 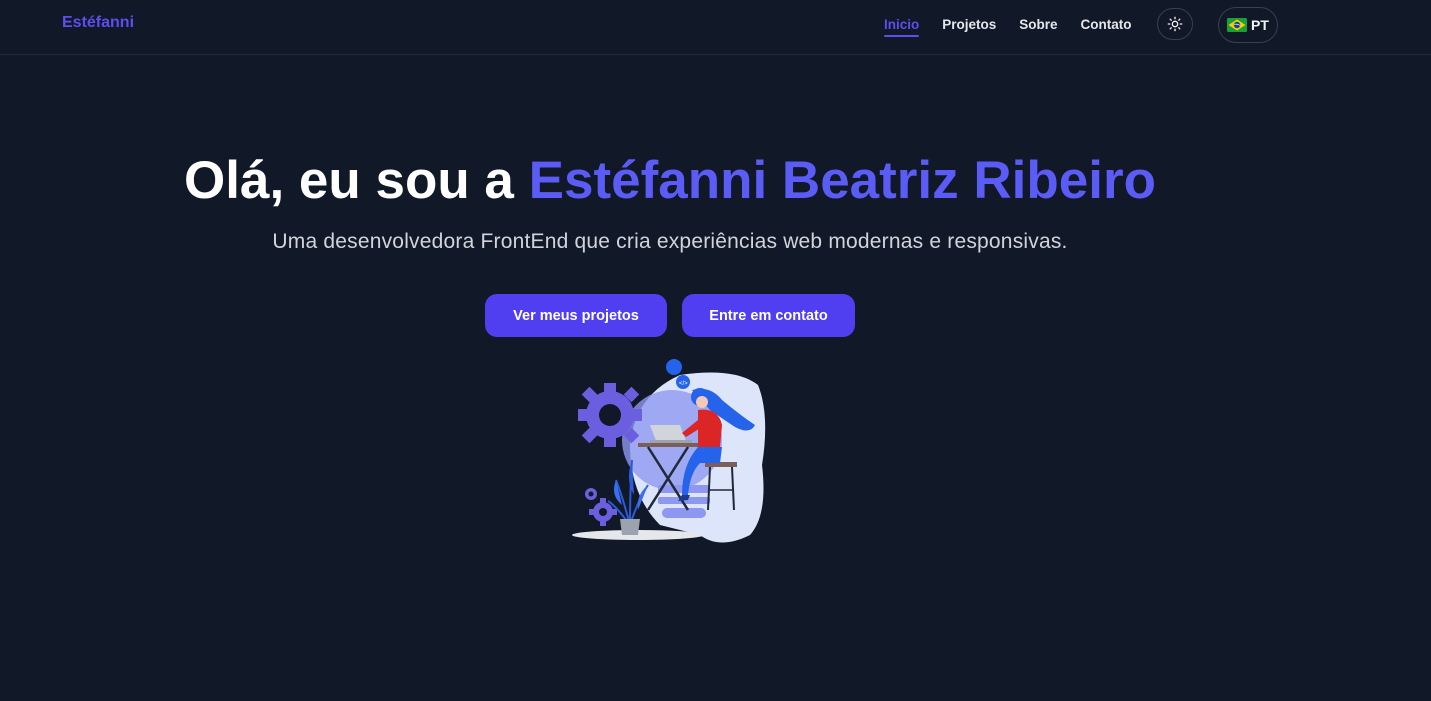 What do you see at coordinates (356, 180) in the screenshot?
I see `hero-title-prefix: Olá, eu sou a` at bounding box center [356, 180].